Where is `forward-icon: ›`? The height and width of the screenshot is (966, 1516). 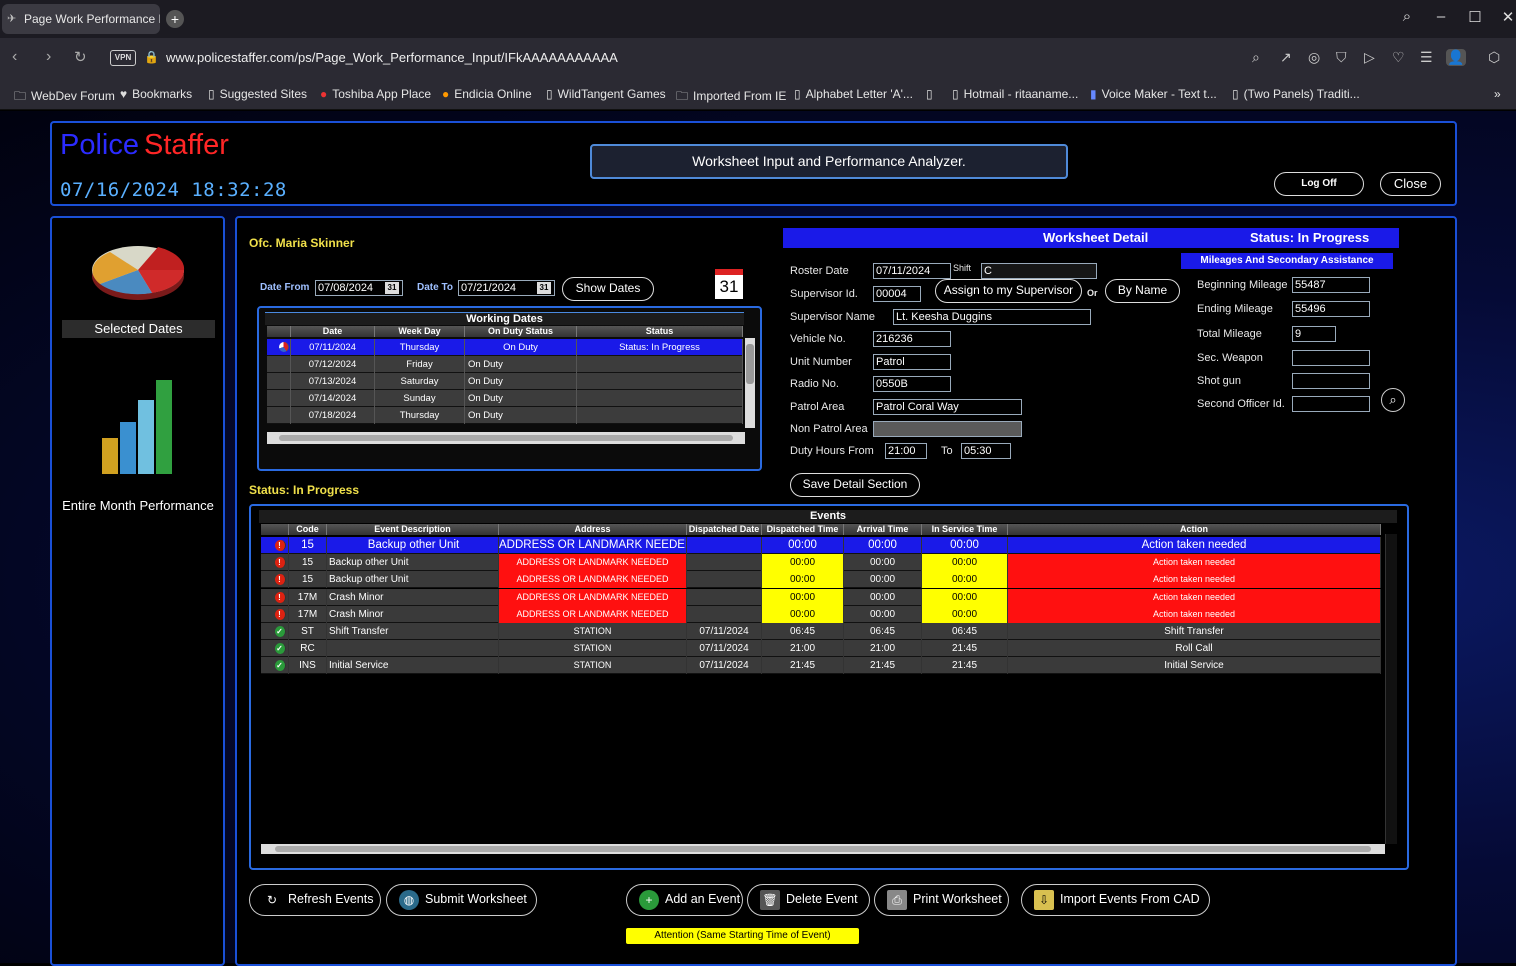
forward-icon: › is located at coordinates (48, 57).